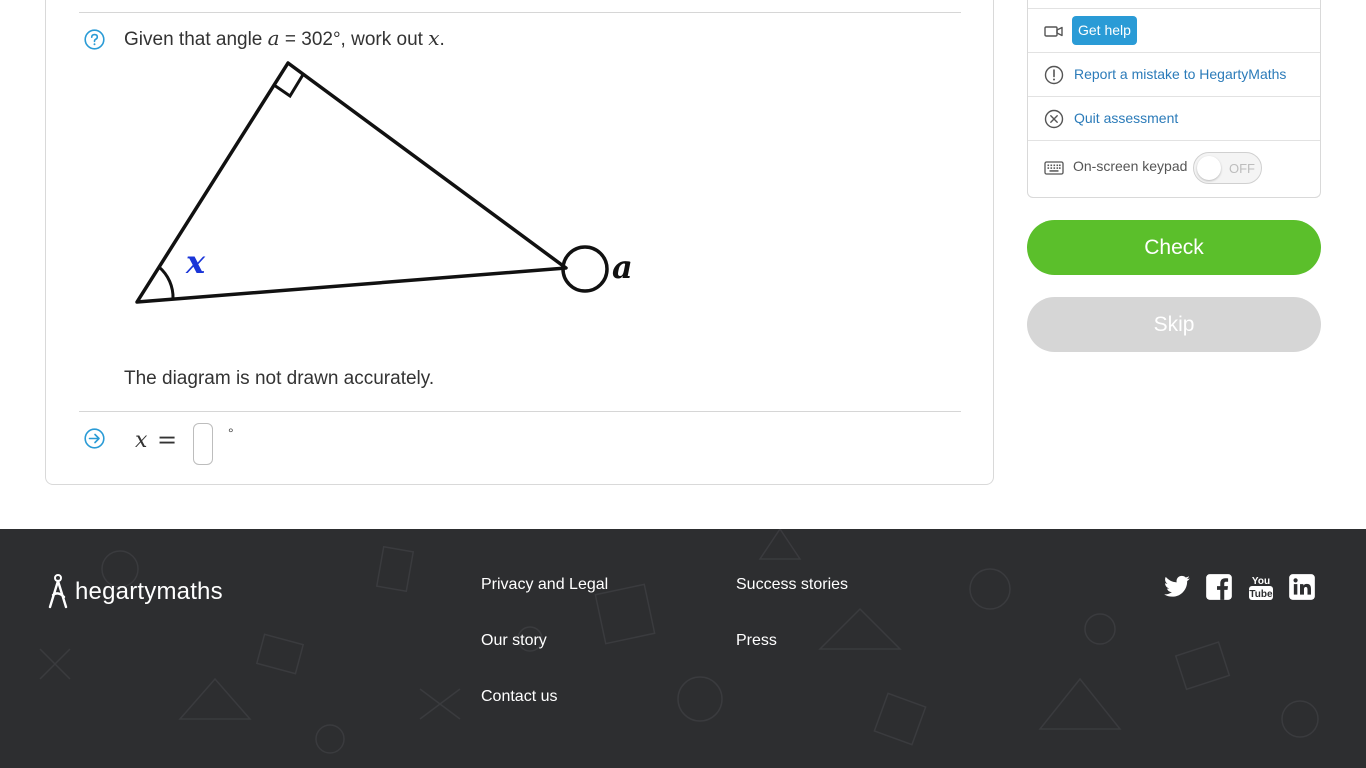 The width and height of the screenshot is (1366, 768). Describe the element at coordinates (1130, 166) in the screenshot. I see `keypad-label: On-screen keypad` at that location.